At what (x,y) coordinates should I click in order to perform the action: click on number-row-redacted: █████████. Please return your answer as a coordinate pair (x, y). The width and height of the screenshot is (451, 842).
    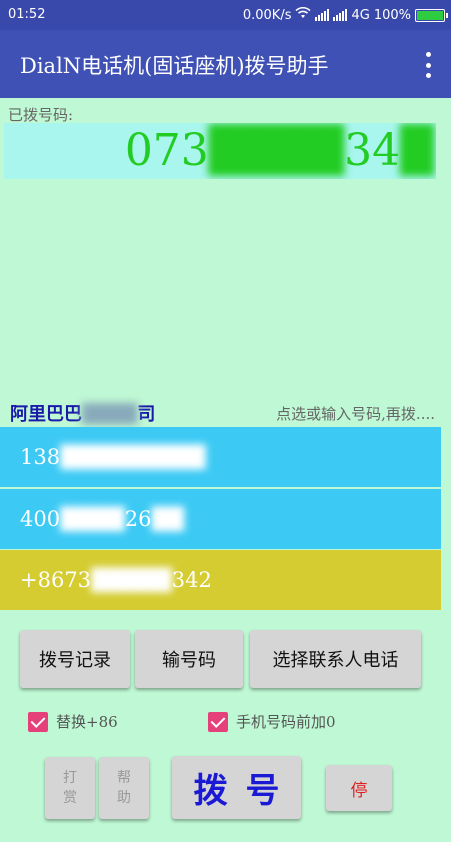
    Looking at the image, I should click on (133, 457).